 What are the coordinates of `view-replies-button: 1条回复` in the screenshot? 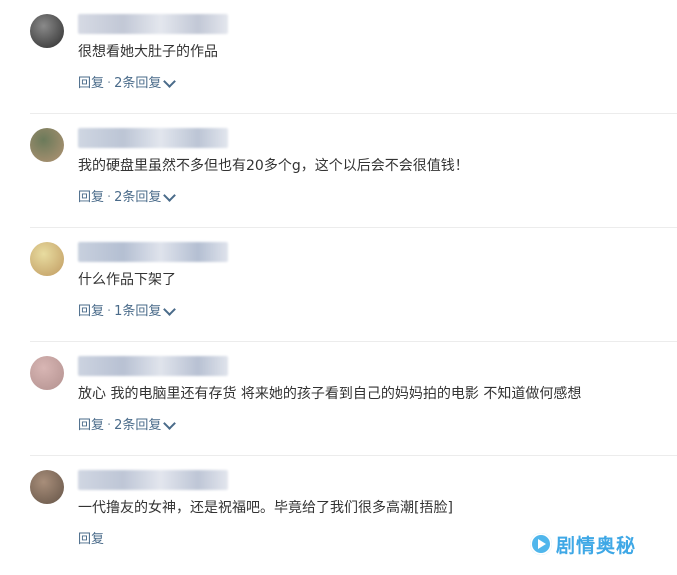 It's located at (145, 312).